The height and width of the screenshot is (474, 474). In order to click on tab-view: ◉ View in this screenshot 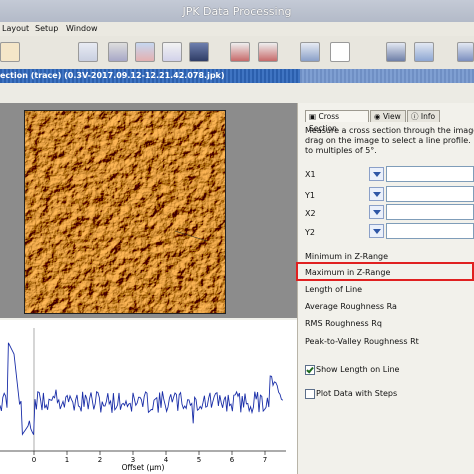, I will do `click(388, 116)`.